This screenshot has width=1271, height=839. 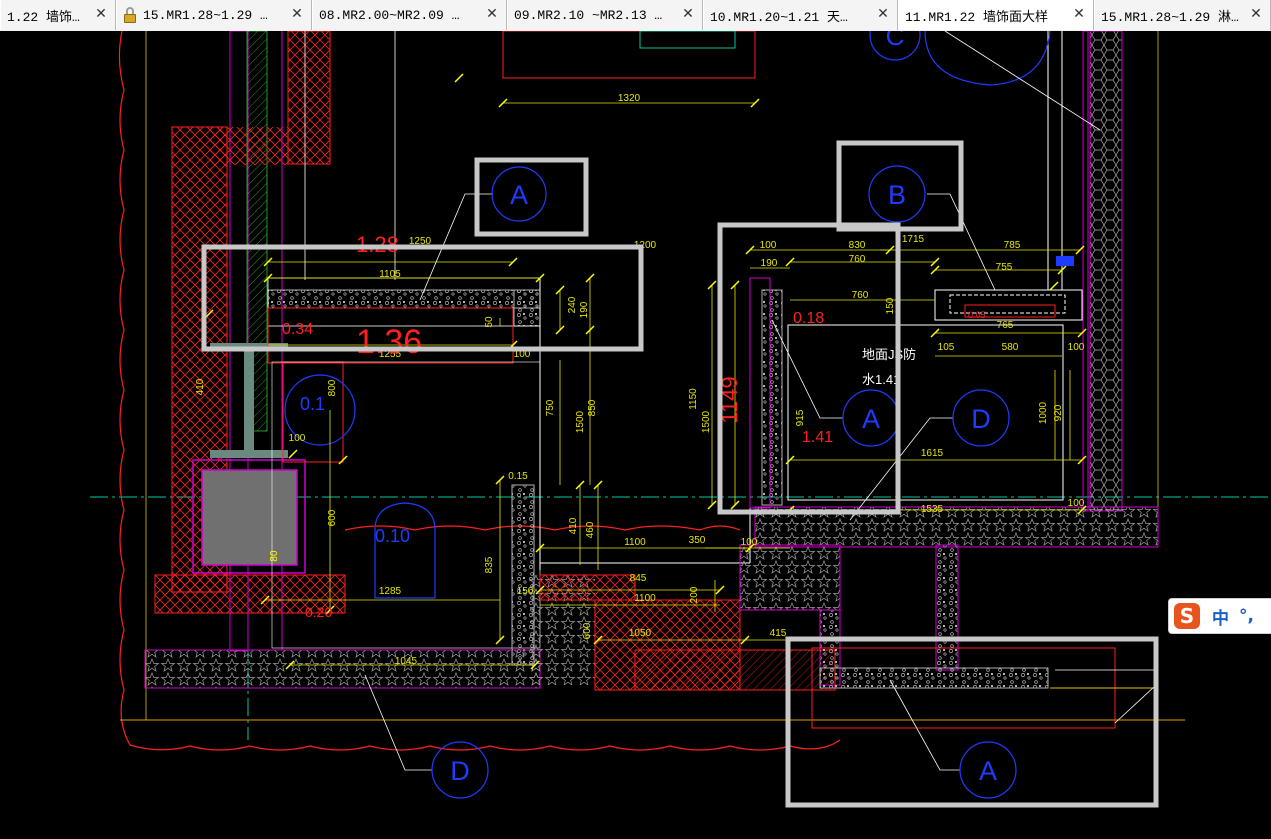 What do you see at coordinates (629, 98) in the screenshot?
I see `dimension-label: 1320` at bounding box center [629, 98].